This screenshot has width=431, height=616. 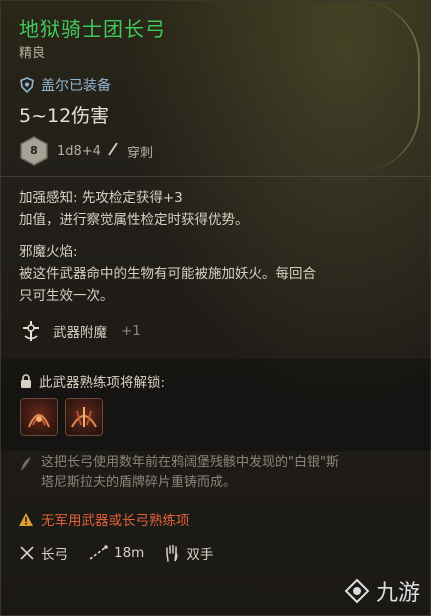 I want to click on trait-description: 加值，进行察觉属性检定时获得优势。, so click(x=134, y=220).